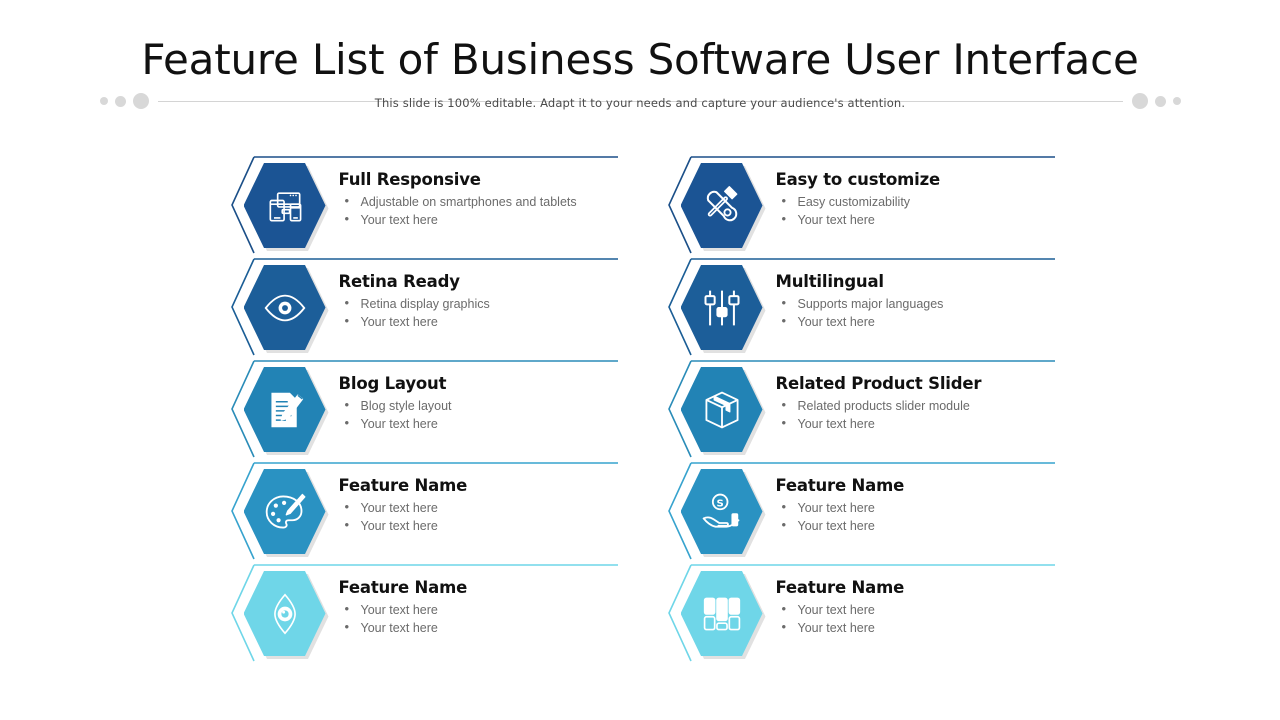  I want to click on aperture-eye-icon, so click(285, 614).